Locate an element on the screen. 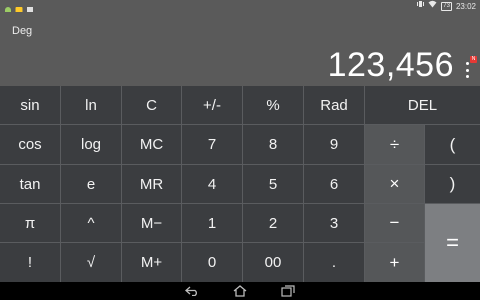 This screenshot has height=300, width=480. key-equals: = is located at coordinates (452, 243).